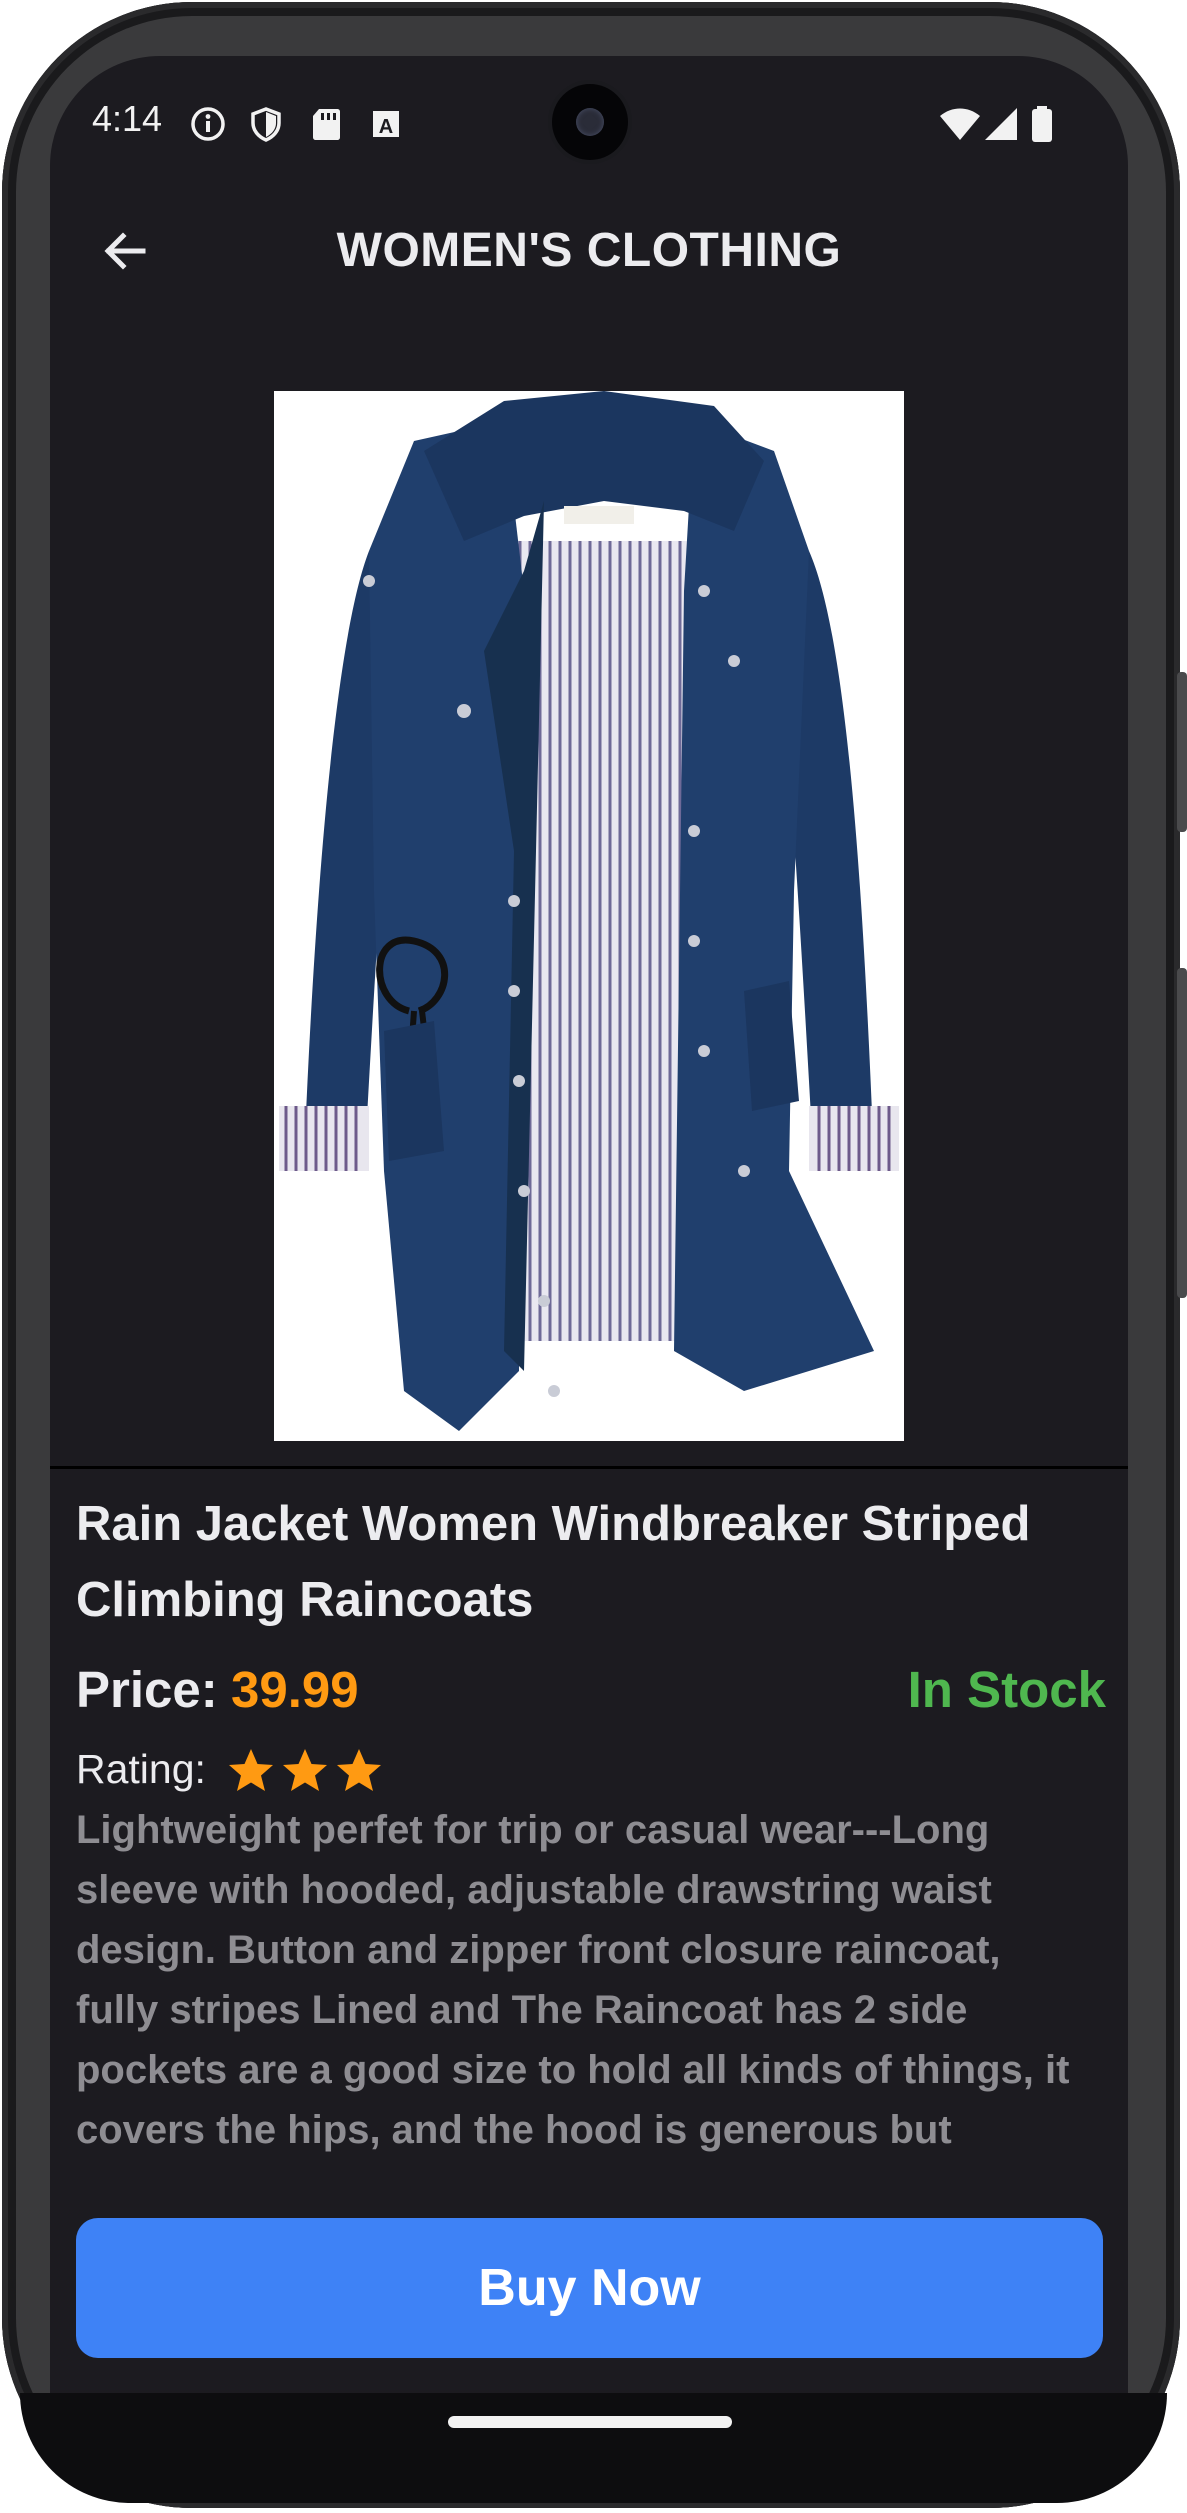 This screenshot has height=2513, width=1187. I want to click on front-camera, so click(590, 122).